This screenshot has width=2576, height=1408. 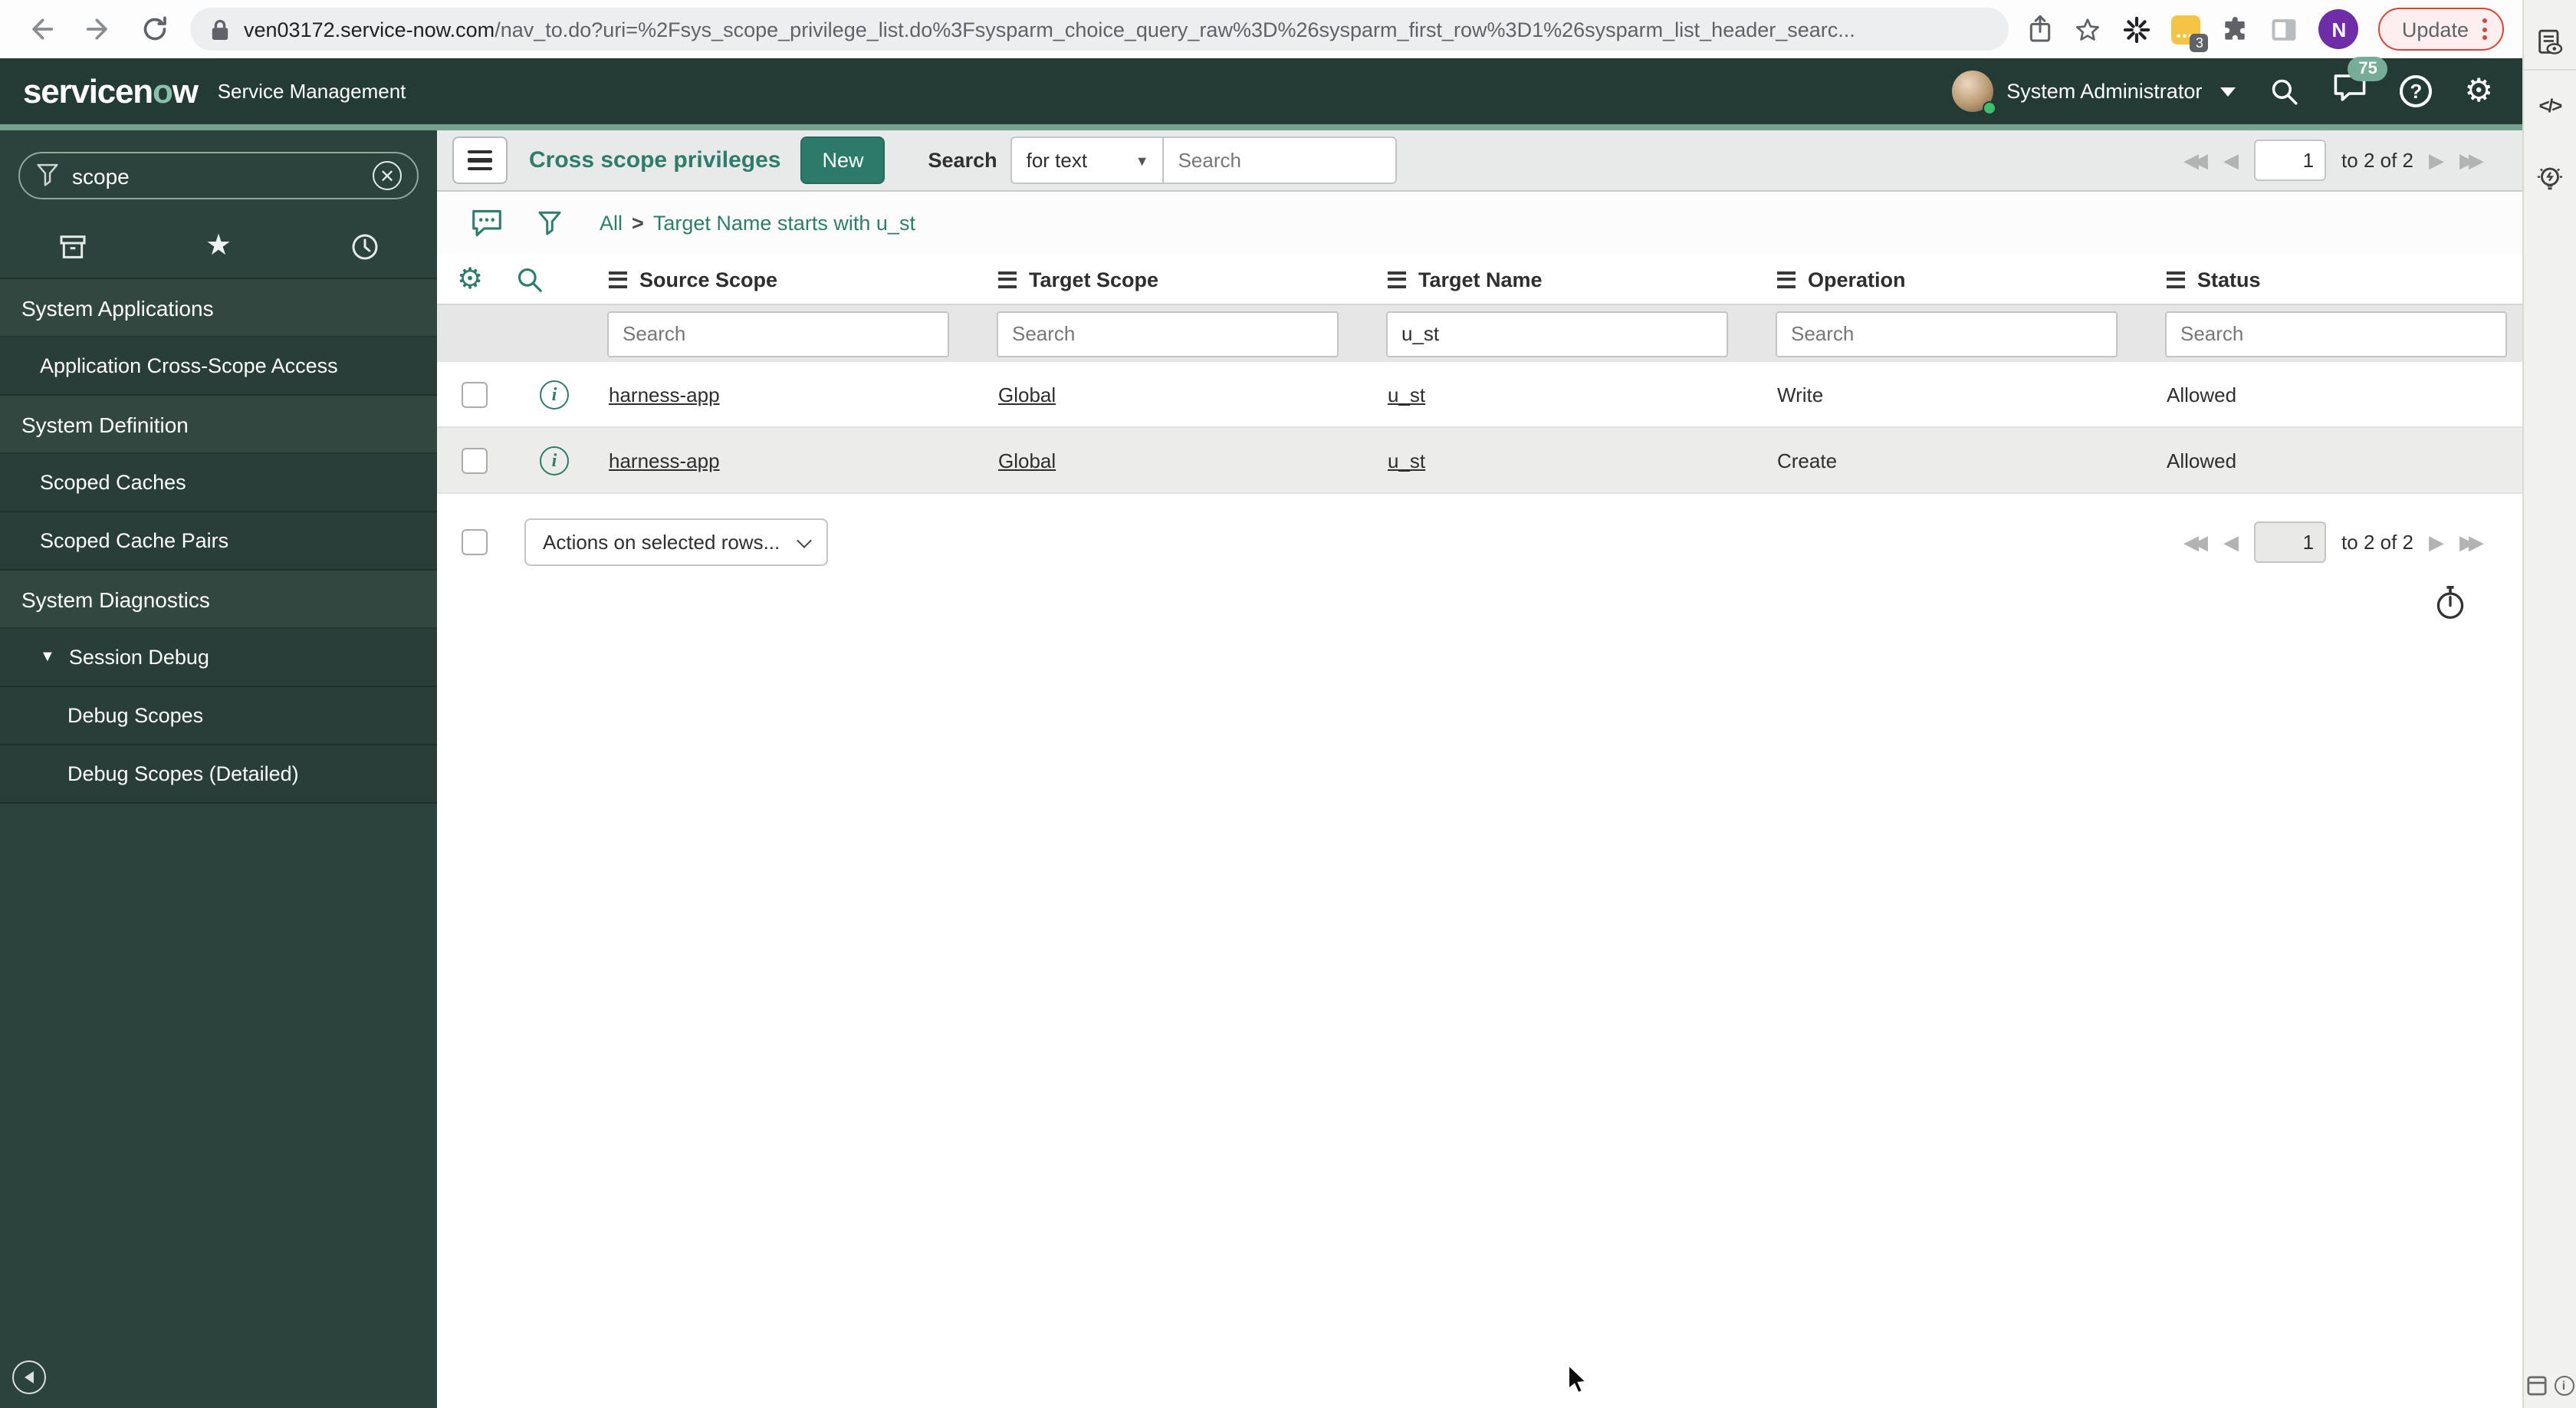 What do you see at coordinates (73, 246) in the screenshot?
I see `tab-all-applications` at bounding box center [73, 246].